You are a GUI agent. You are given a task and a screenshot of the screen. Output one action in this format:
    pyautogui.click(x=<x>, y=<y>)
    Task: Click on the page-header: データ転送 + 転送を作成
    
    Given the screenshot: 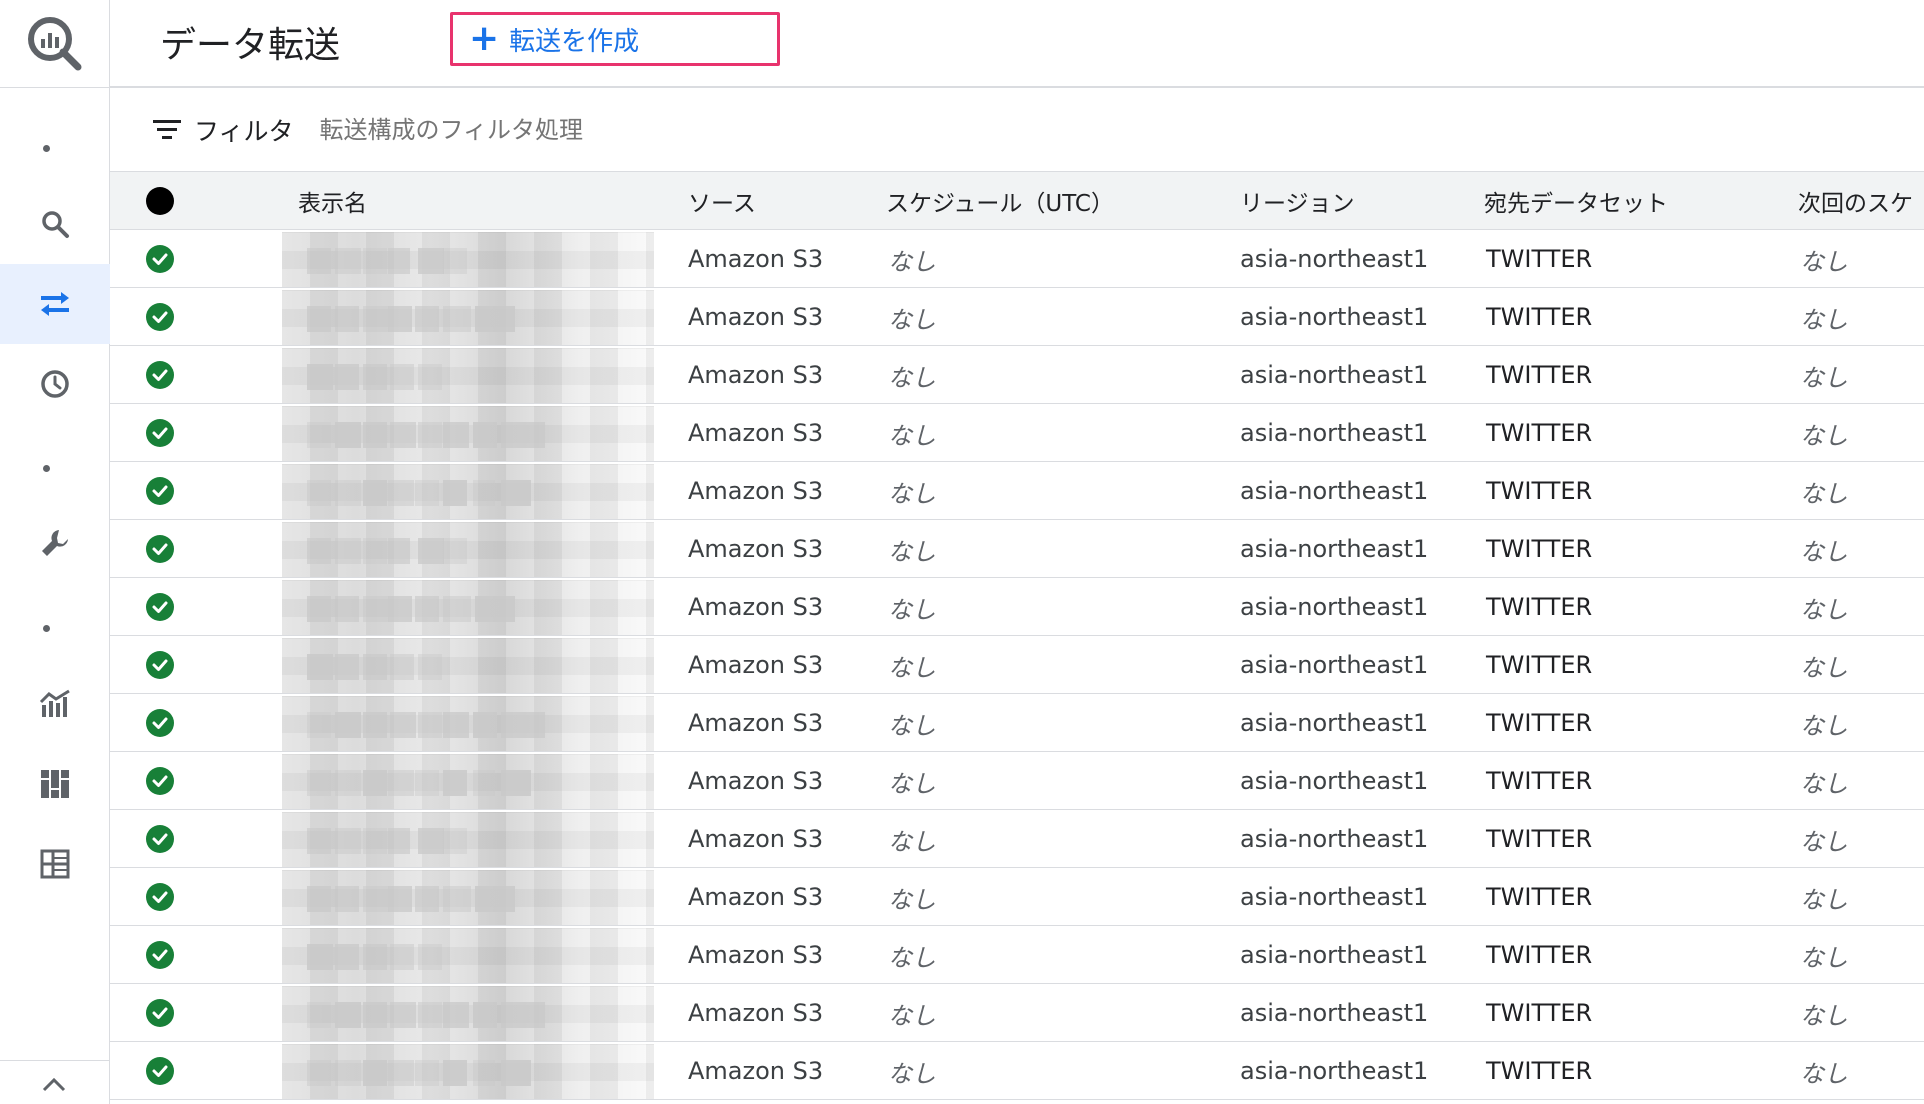 What is the action you would take?
    pyautogui.click(x=1017, y=44)
    